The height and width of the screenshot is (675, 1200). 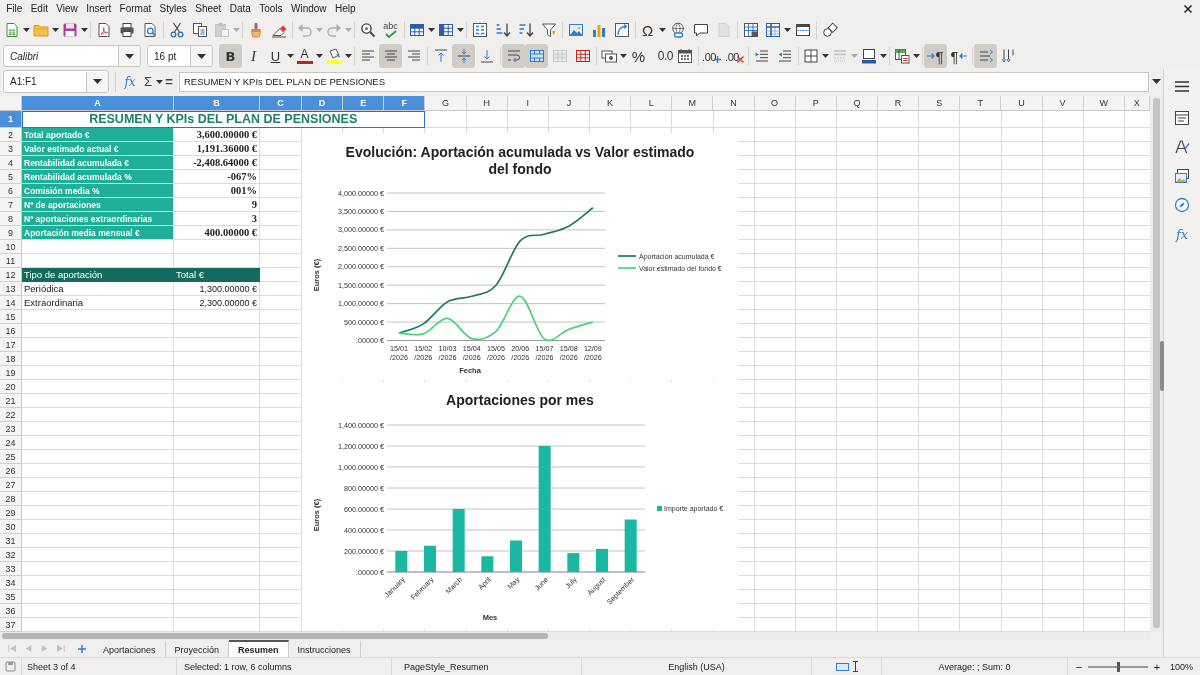 I want to click on page-style-label: PageStyle_Resumen, so click(x=446, y=666).